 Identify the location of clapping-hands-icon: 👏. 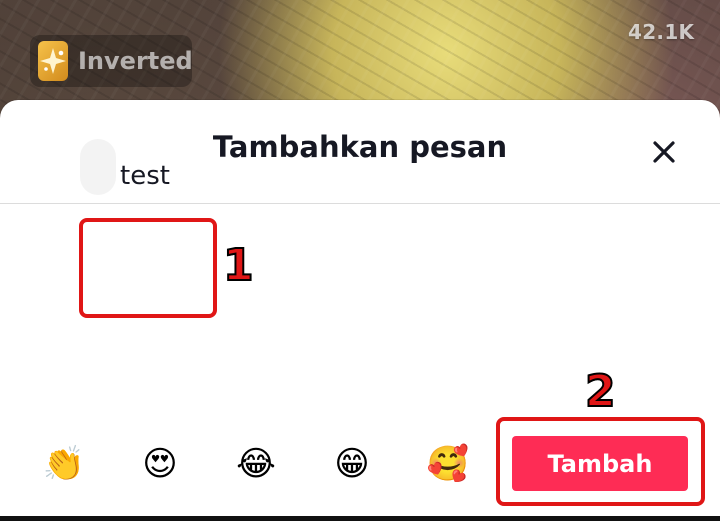
(64, 464).